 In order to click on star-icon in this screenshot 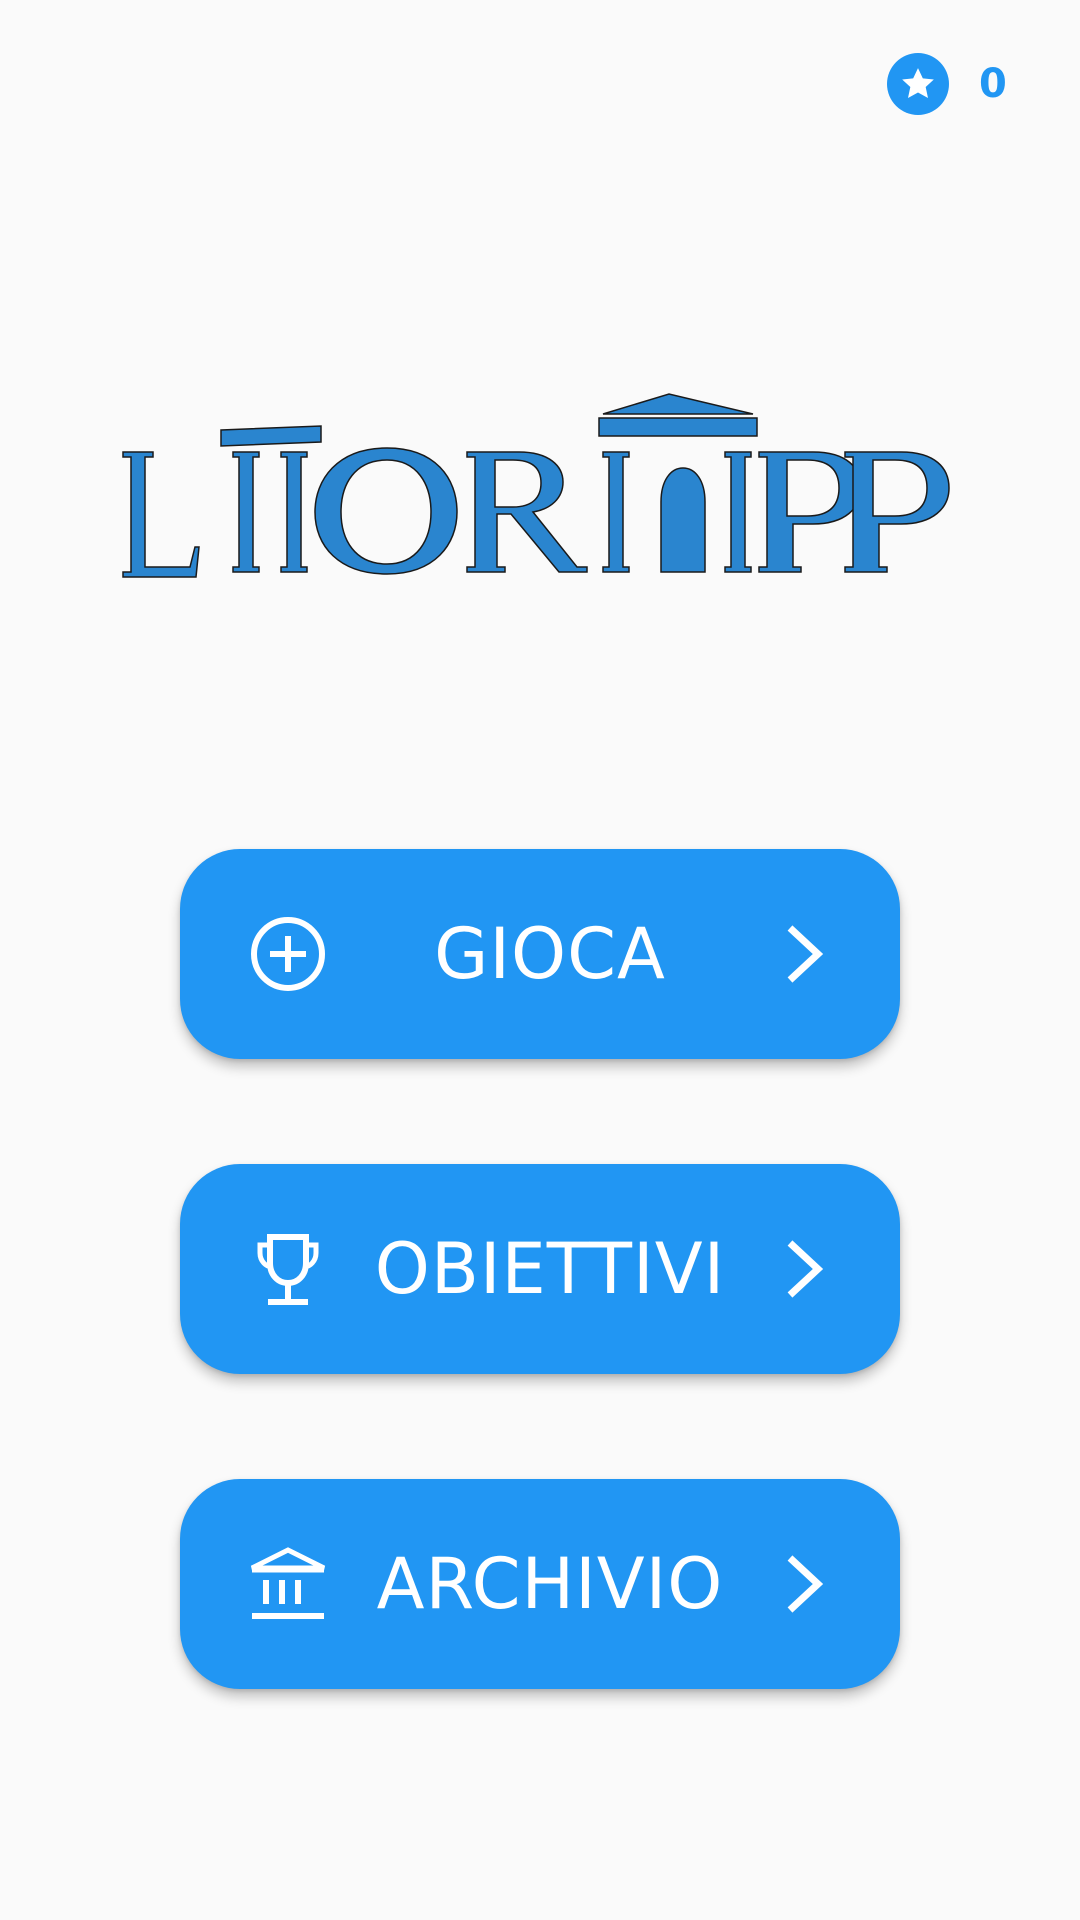, I will do `click(918, 84)`.